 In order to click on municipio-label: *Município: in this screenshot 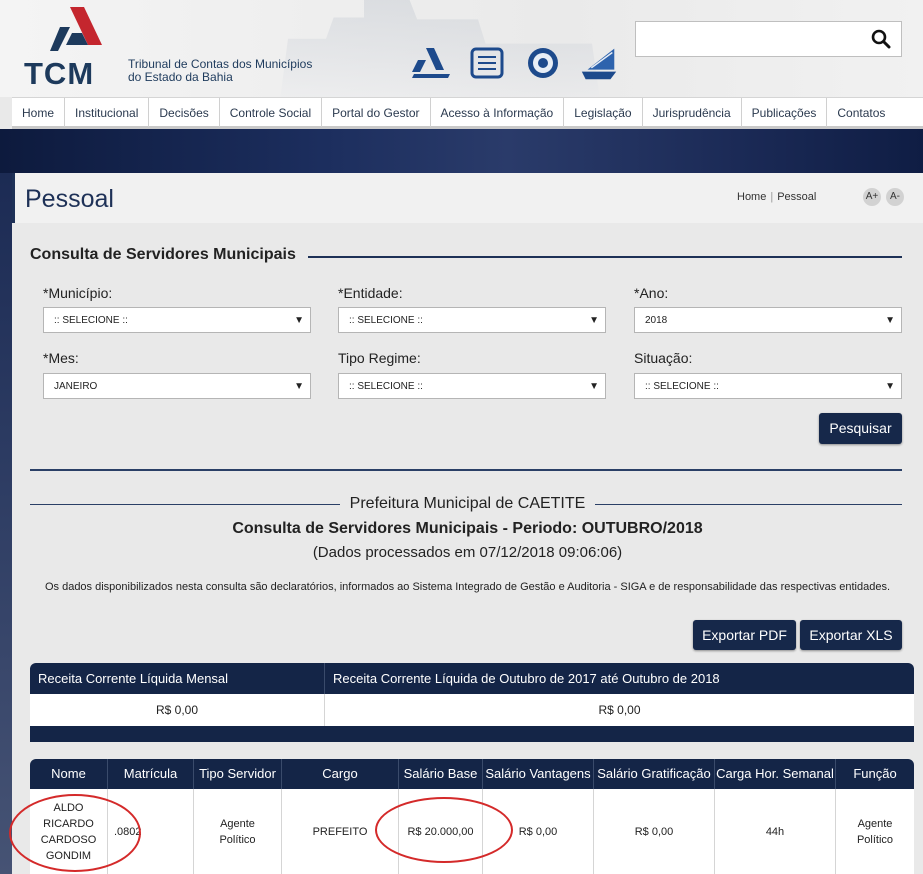, I will do `click(78, 293)`.